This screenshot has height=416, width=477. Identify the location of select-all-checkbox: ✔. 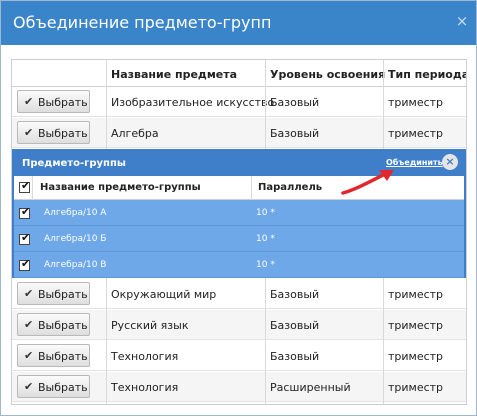
(25, 186).